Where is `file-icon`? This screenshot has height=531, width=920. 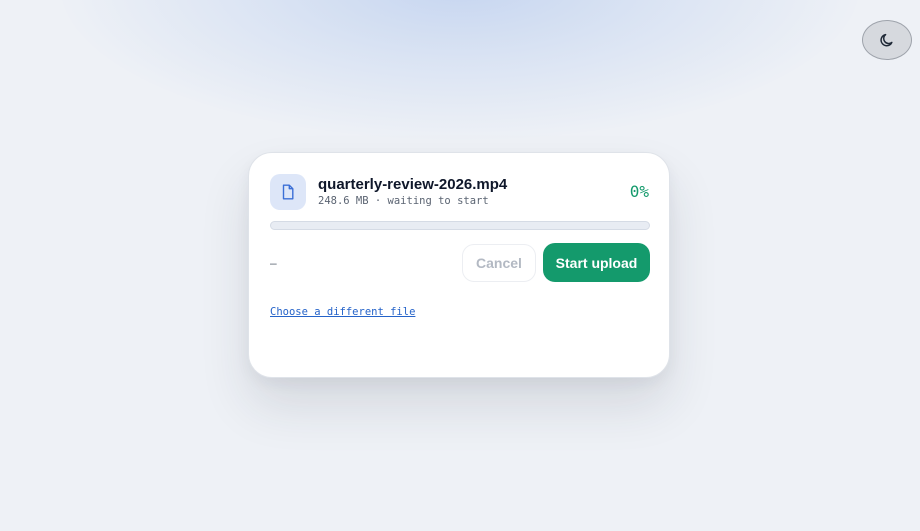
file-icon is located at coordinates (288, 192).